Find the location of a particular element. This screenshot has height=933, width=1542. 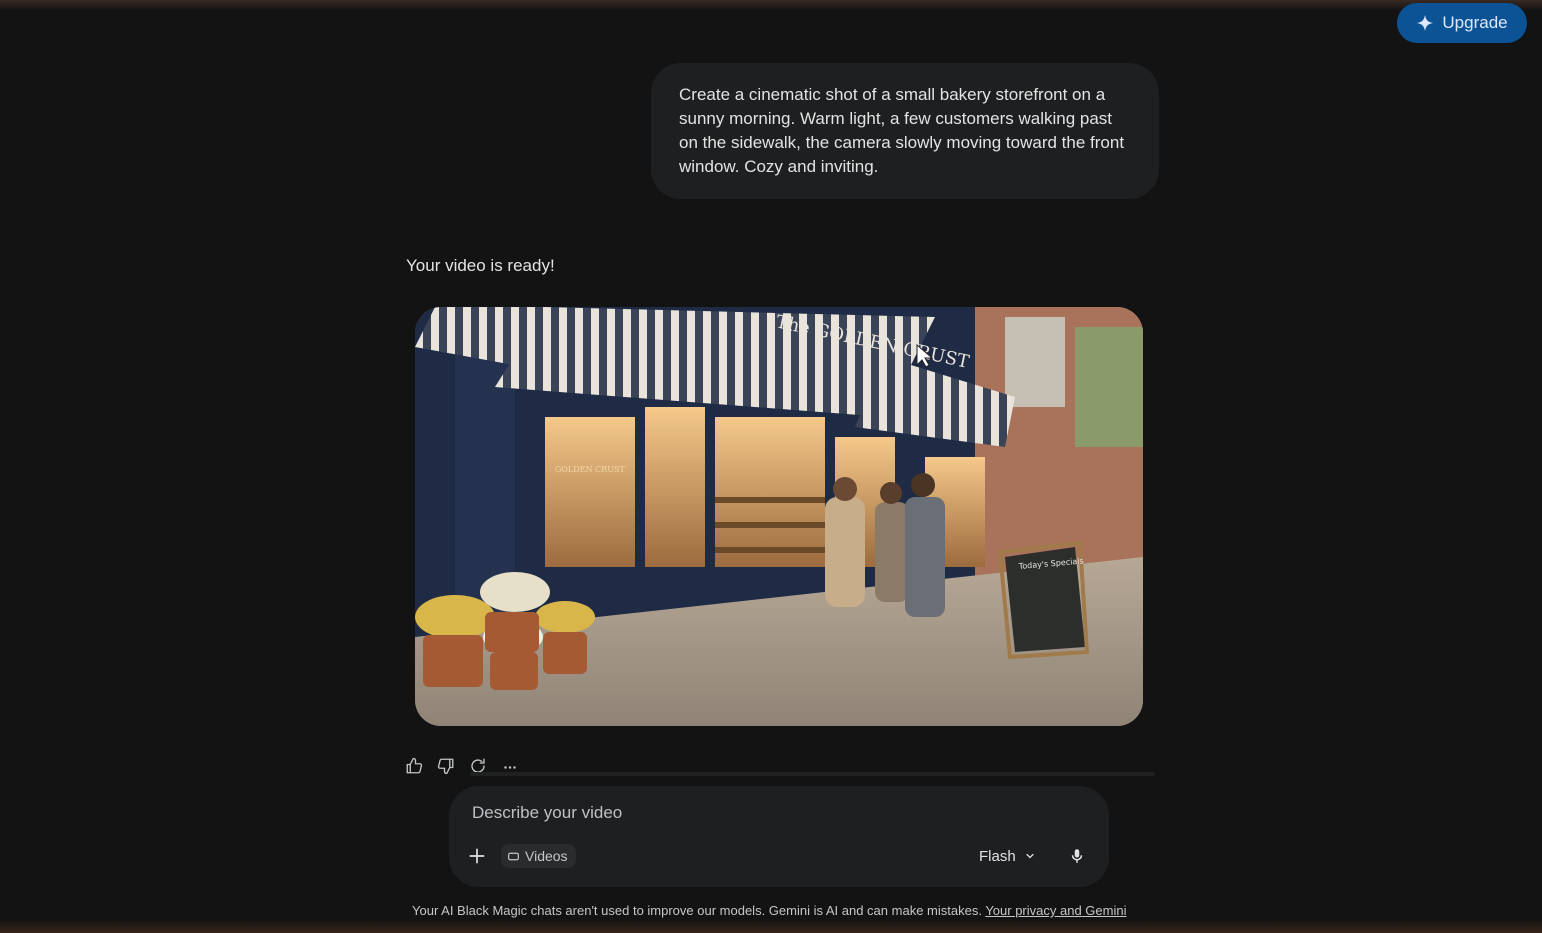

conversation-divider is located at coordinates (812, 774).